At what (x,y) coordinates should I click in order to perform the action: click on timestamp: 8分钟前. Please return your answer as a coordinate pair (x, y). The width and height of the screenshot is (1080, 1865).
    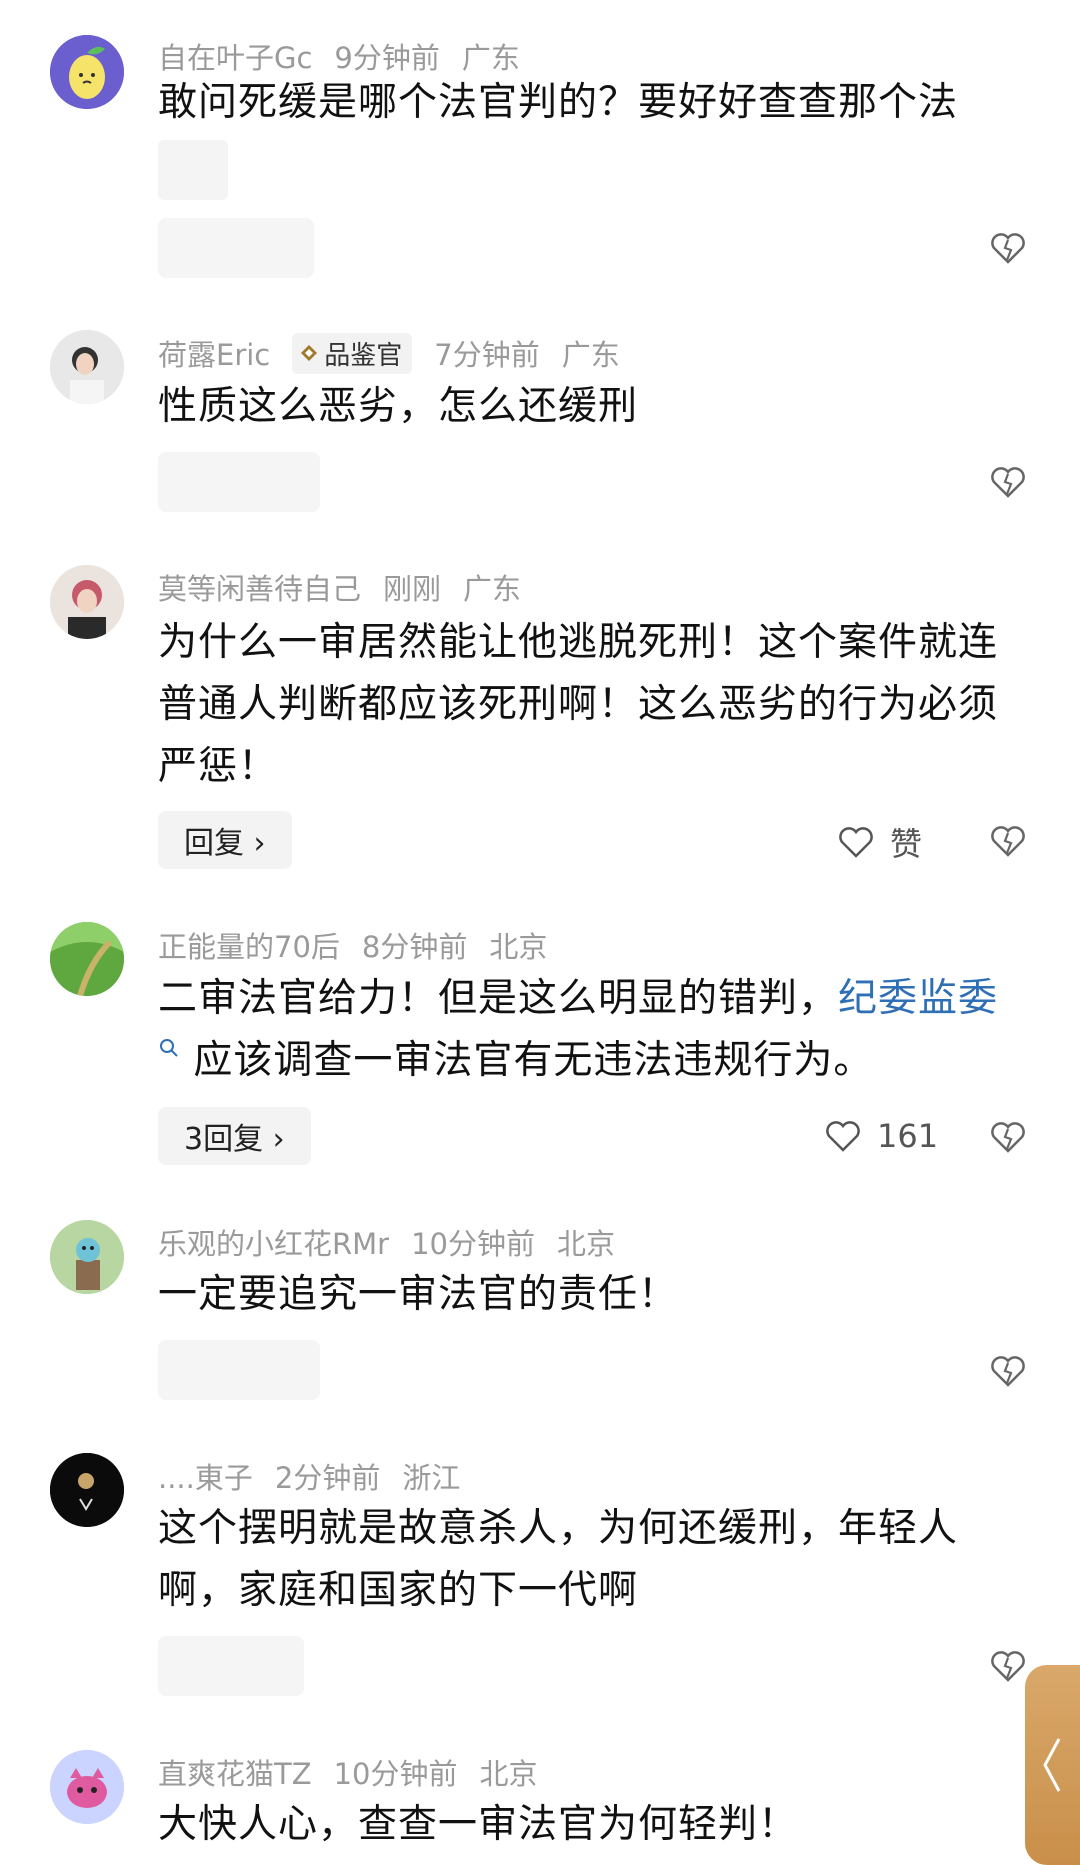
    Looking at the image, I should click on (414, 947).